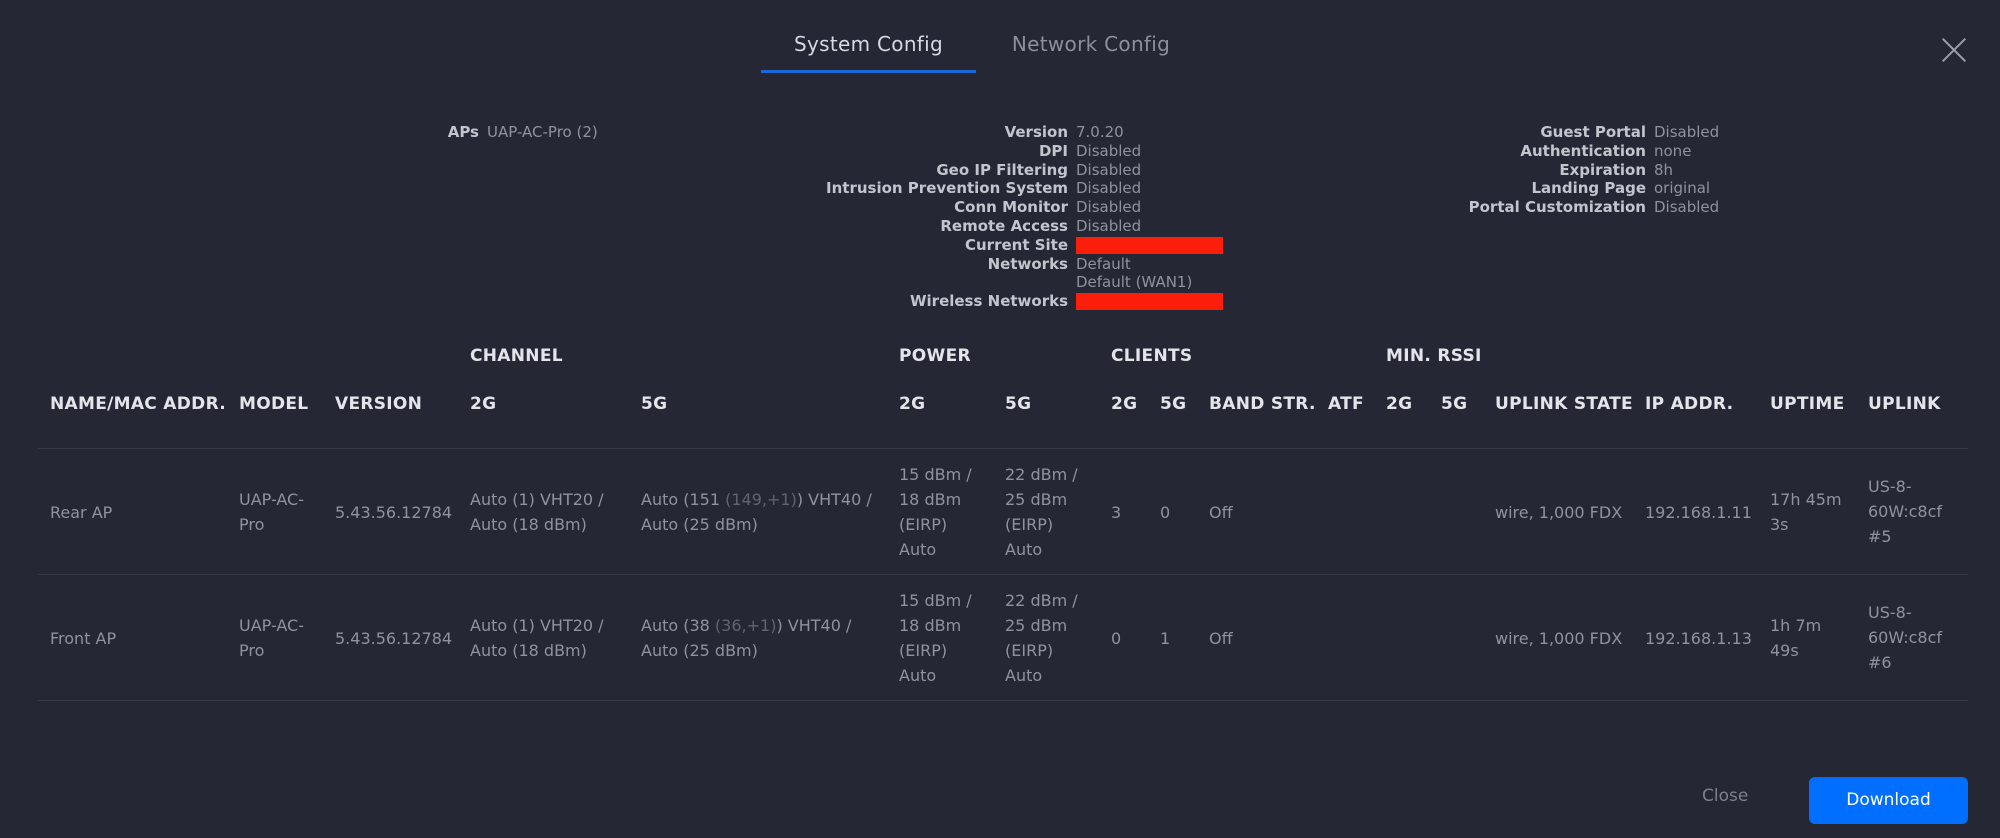 The image size is (2000, 838). What do you see at coordinates (1807, 404) in the screenshot?
I see `column-header-uptime: UPTIME` at bounding box center [1807, 404].